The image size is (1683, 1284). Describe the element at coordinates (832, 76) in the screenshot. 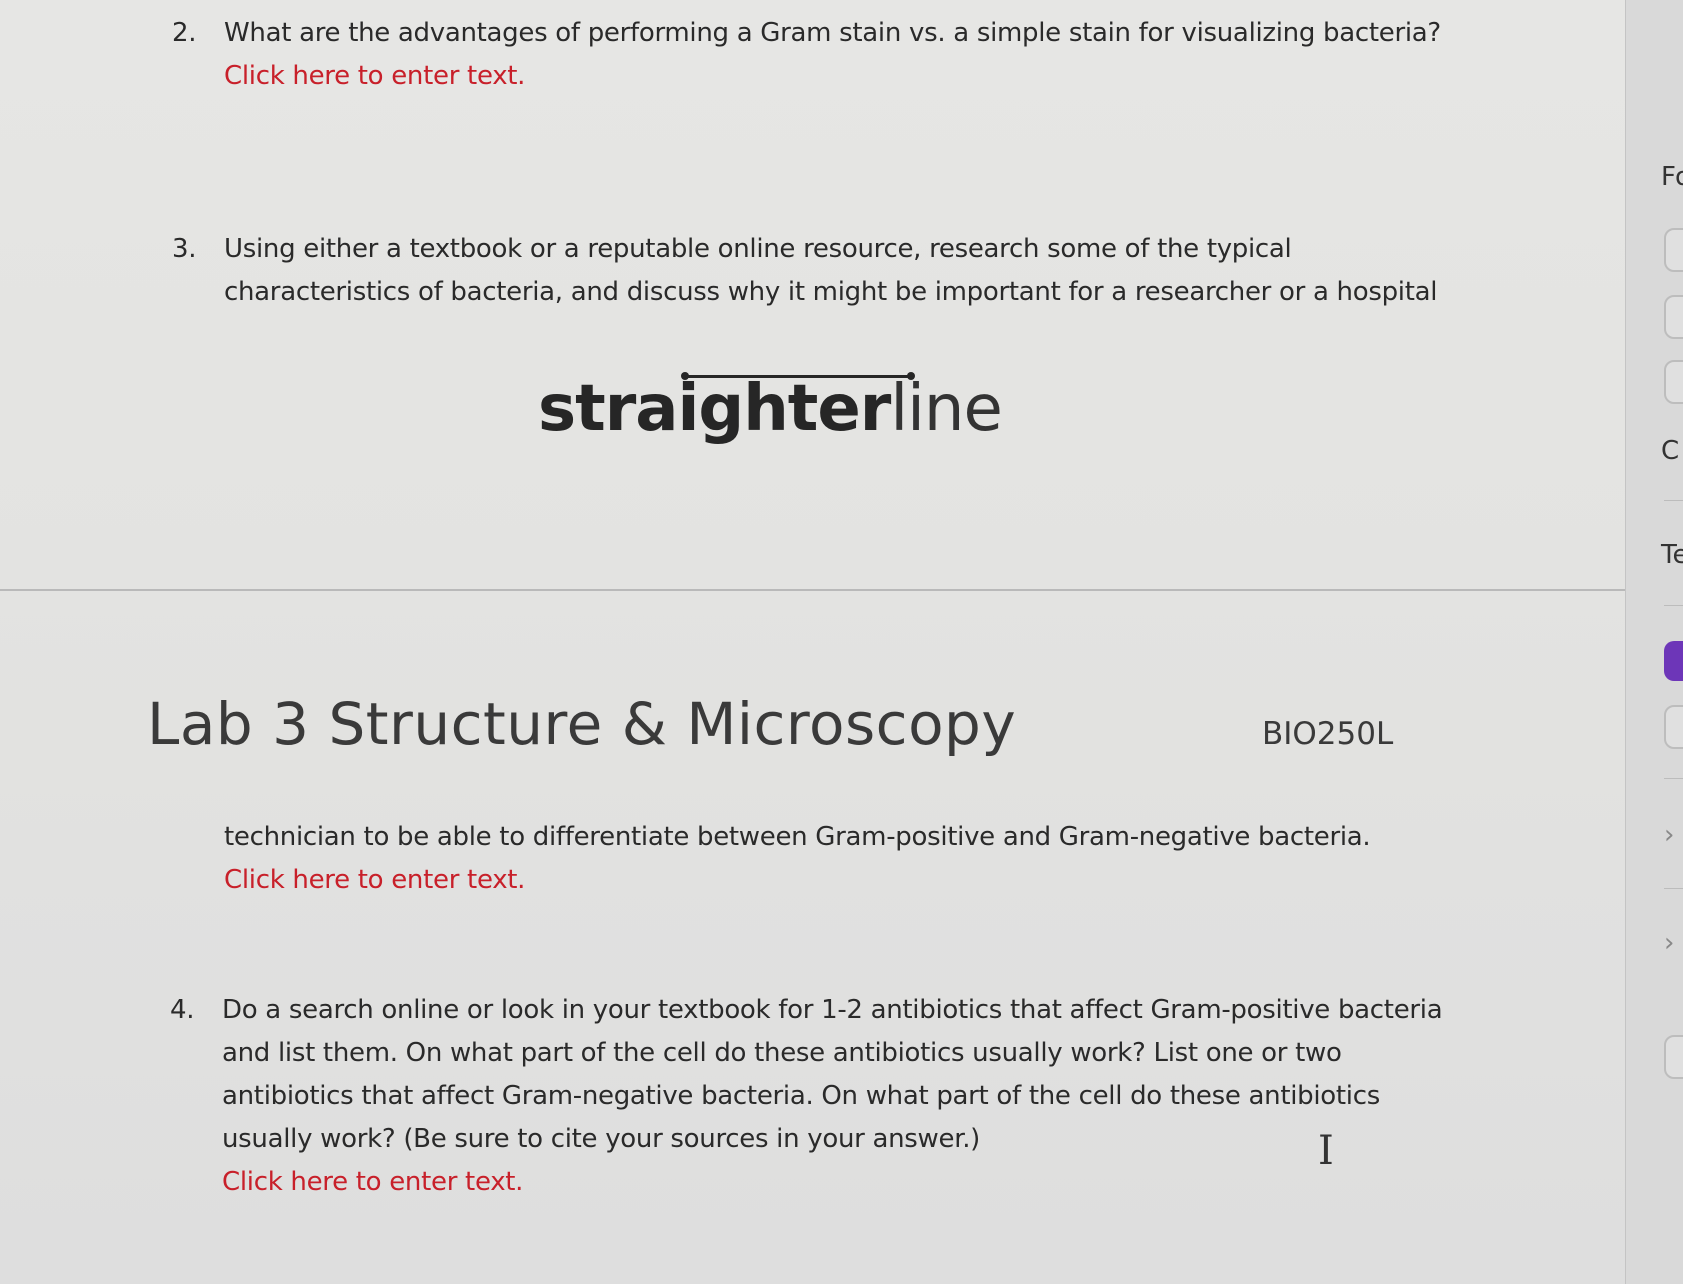

I see `answer-placeholder-q2: Click here to enter text.` at that location.